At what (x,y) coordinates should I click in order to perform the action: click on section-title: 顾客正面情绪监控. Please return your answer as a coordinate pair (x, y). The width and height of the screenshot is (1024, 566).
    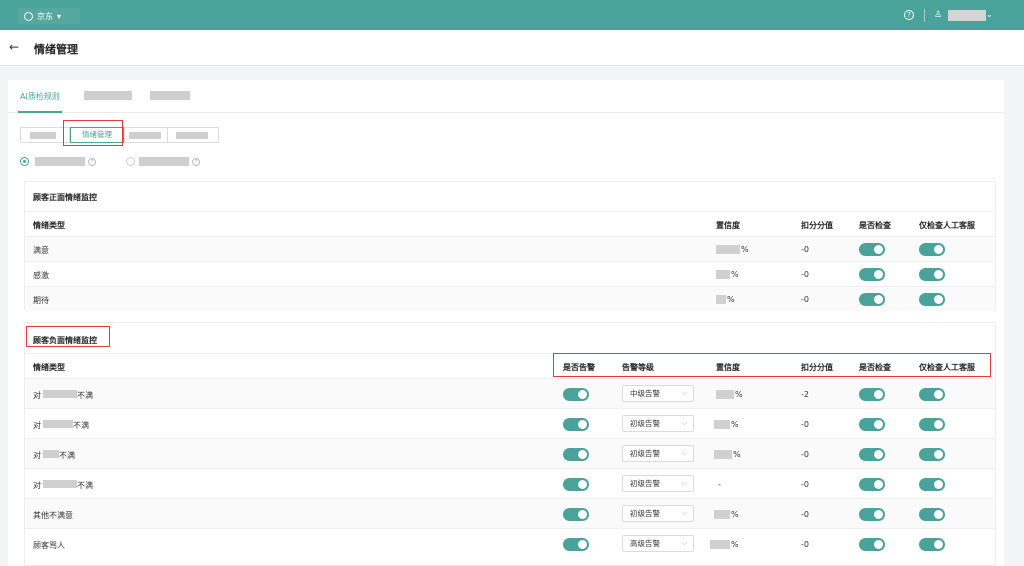
    Looking at the image, I should click on (65, 197).